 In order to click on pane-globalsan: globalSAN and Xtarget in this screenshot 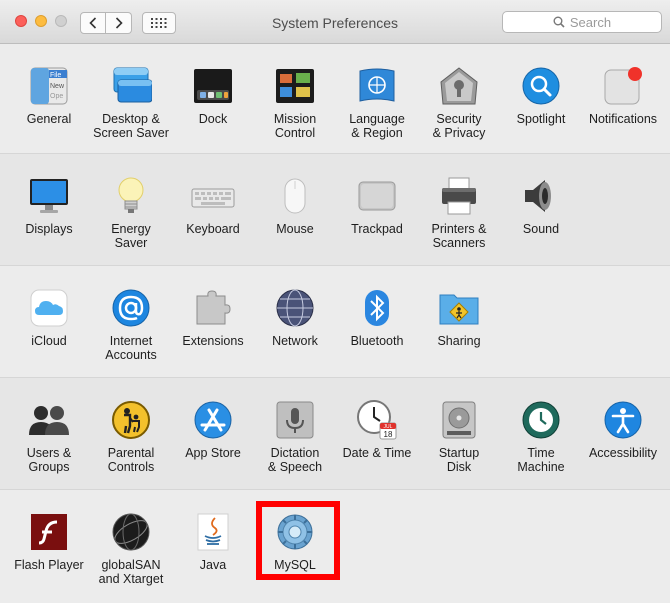, I will do `click(131, 548)`.